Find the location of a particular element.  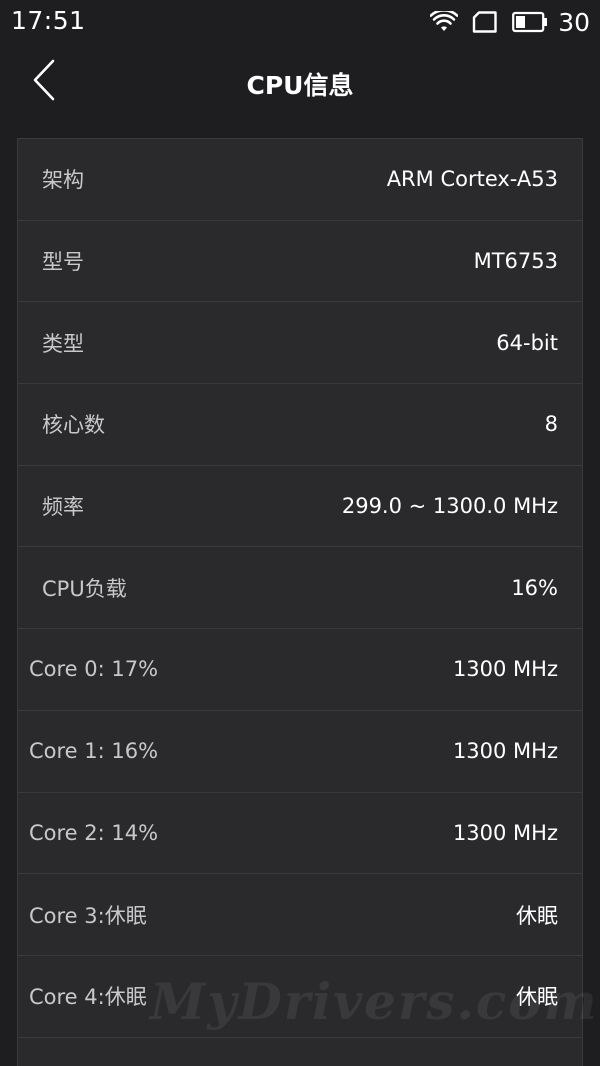

row-label: 类型 is located at coordinates (63, 343).